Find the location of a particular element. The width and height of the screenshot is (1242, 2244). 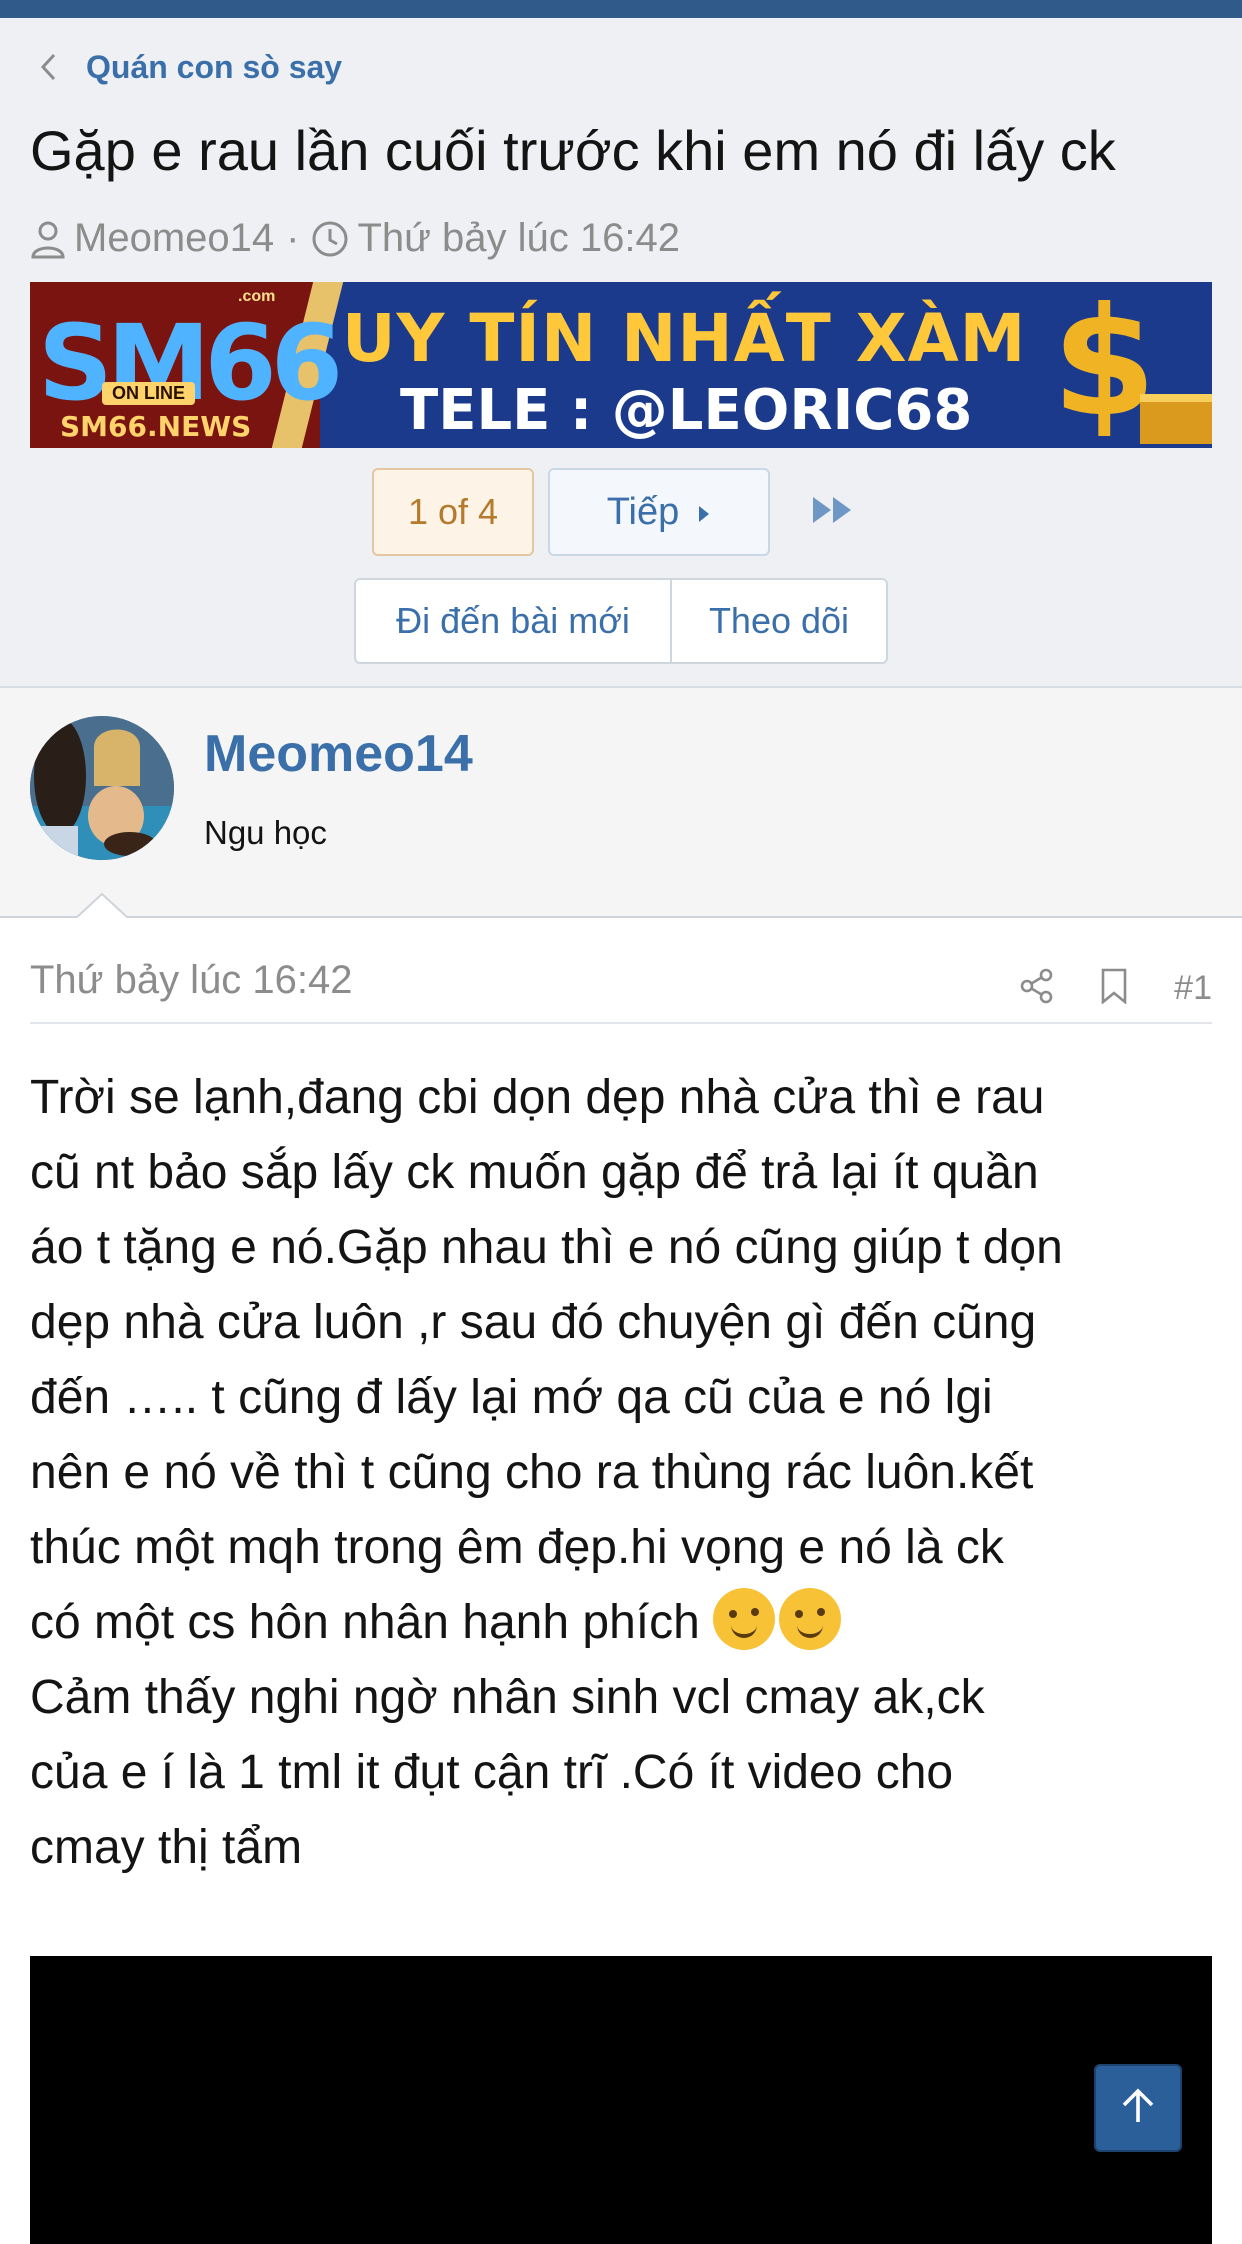

user-bar-notch is located at coordinates (102, 906).